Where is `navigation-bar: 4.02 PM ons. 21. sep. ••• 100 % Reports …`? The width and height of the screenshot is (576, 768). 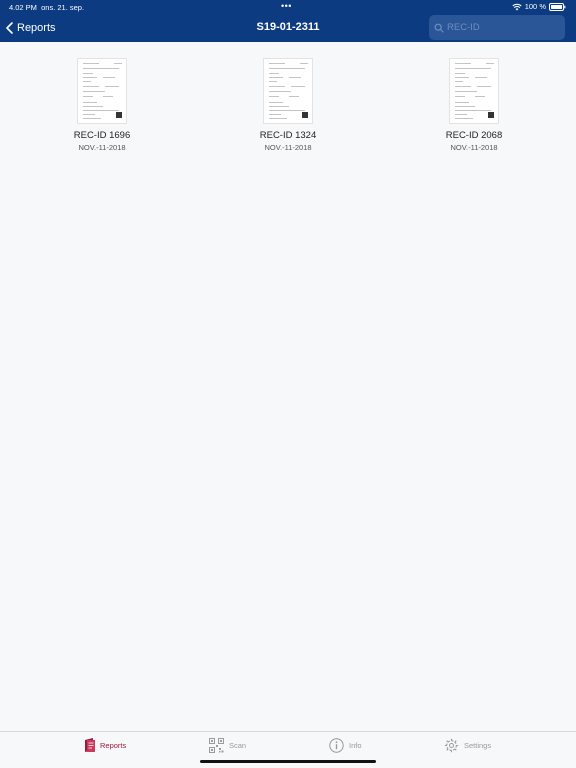
navigation-bar: 4.02 PM ons. 21. sep. ••• 100 % Reports … is located at coordinates (288, 21).